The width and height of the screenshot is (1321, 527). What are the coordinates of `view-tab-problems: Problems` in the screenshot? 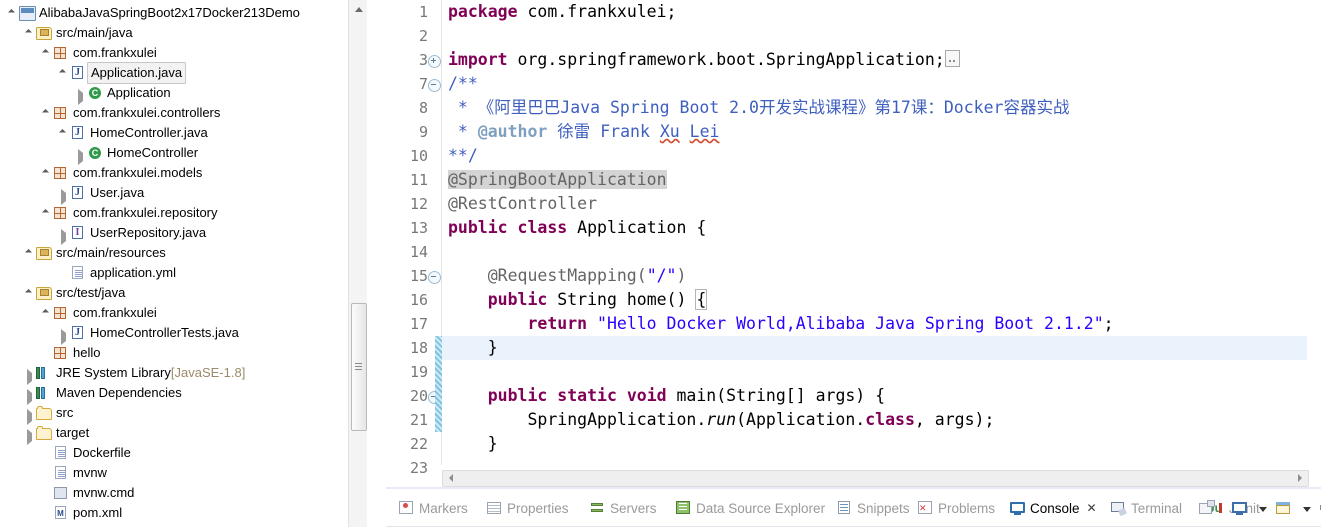 It's located at (956, 508).